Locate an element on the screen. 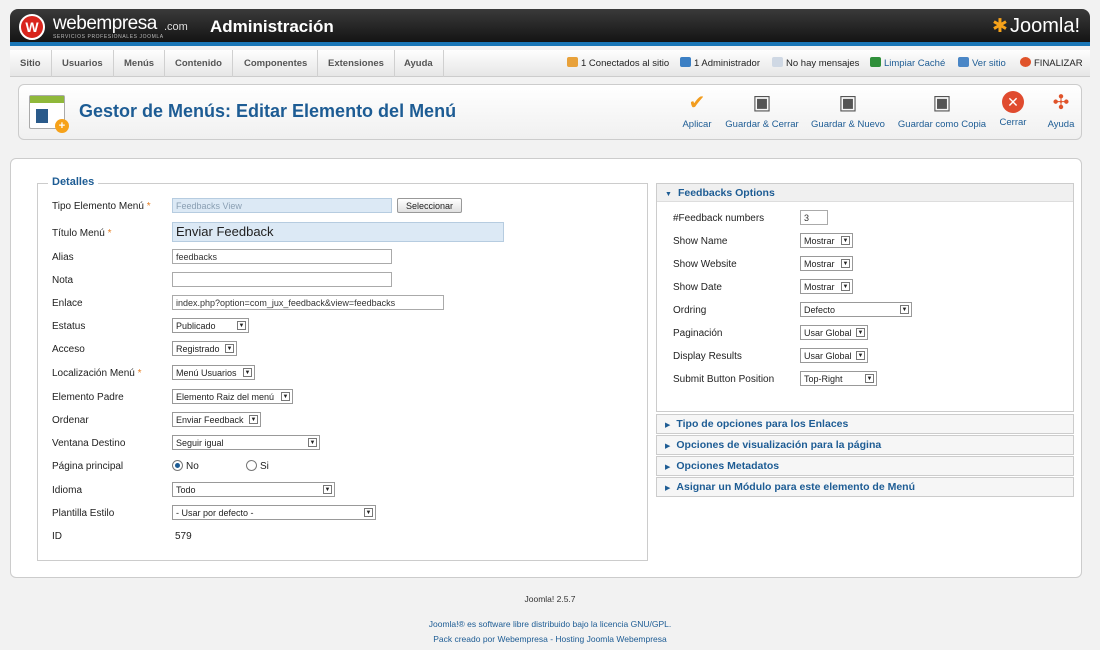 The width and height of the screenshot is (1100, 650). metadata-panel: ▶ Opciones Metadatos is located at coordinates (865, 466).